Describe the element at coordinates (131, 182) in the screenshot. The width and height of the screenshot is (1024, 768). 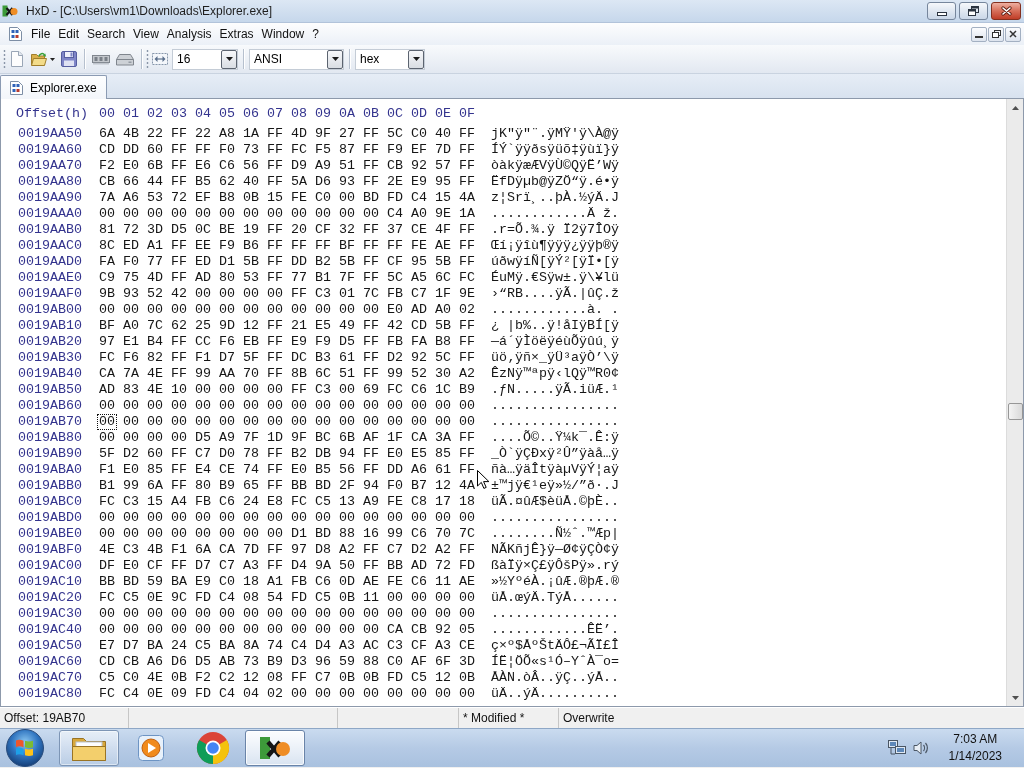
I see `hex-byte: 66` at that location.